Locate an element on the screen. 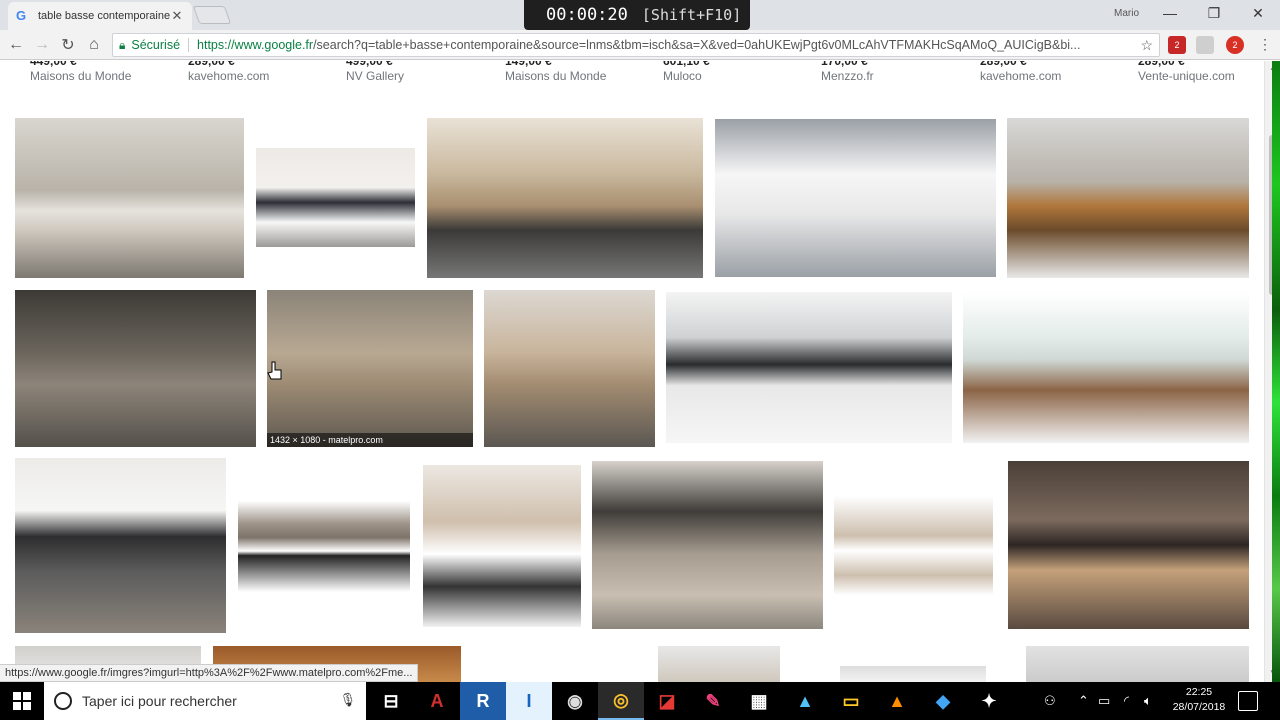  search-placeholder: Taper ici pour rechercher is located at coordinates (159, 701).